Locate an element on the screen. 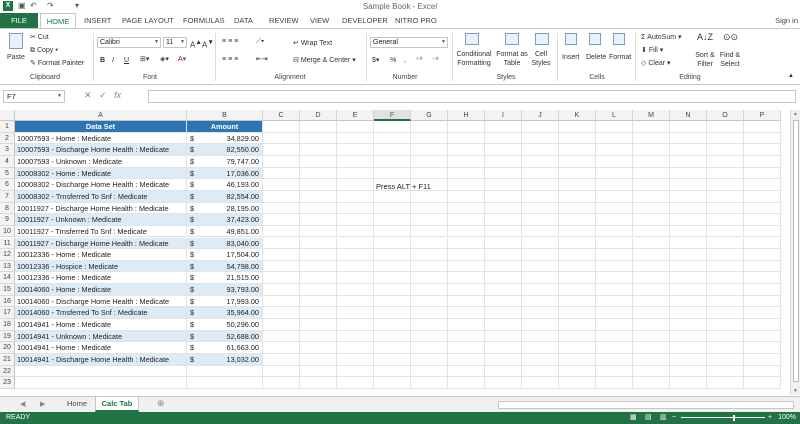 Image resolution: width=800 pixels, height=424 pixels. cell-a: 10007593 - Unknown : Medicate is located at coordinates (101, 161).